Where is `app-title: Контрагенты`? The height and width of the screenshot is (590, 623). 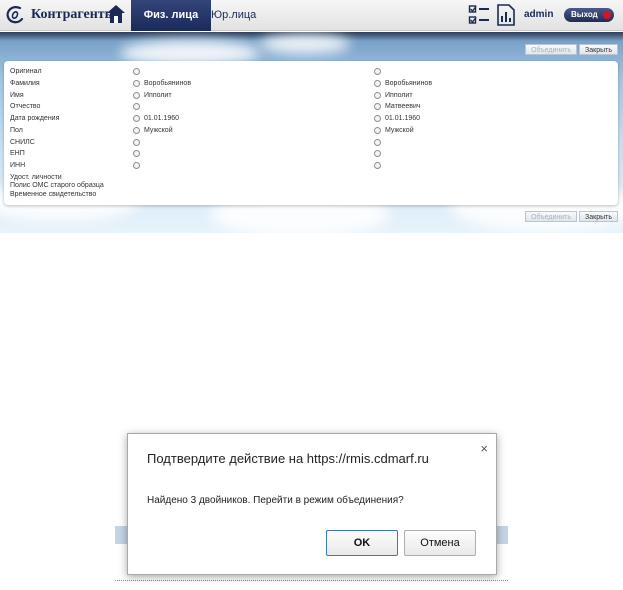 app-title: Контрагенты is located at coordinates (73, 14).